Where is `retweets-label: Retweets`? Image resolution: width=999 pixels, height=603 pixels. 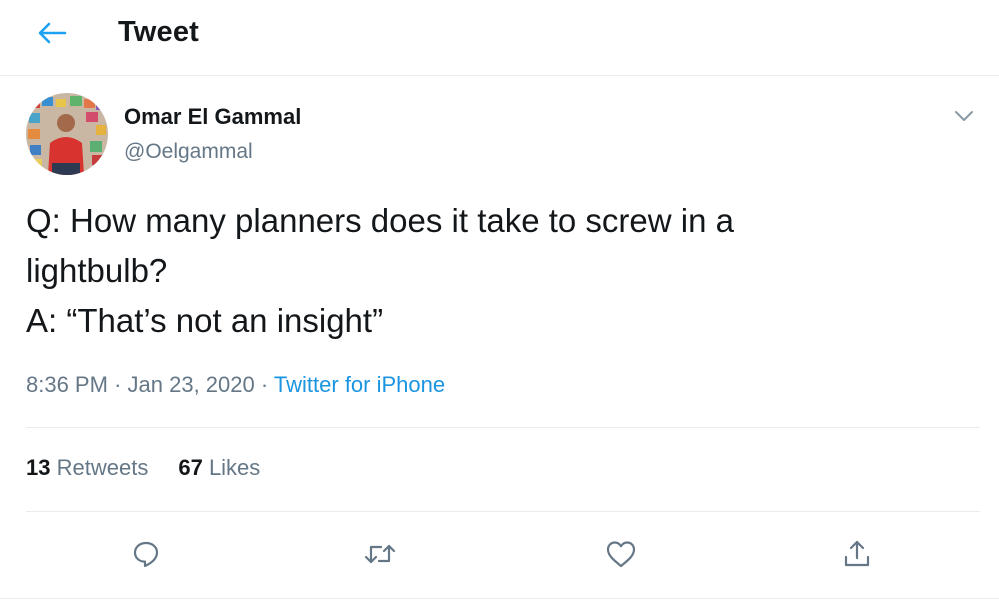
retweets-label: Retweets is located at coordinates (102, 467).